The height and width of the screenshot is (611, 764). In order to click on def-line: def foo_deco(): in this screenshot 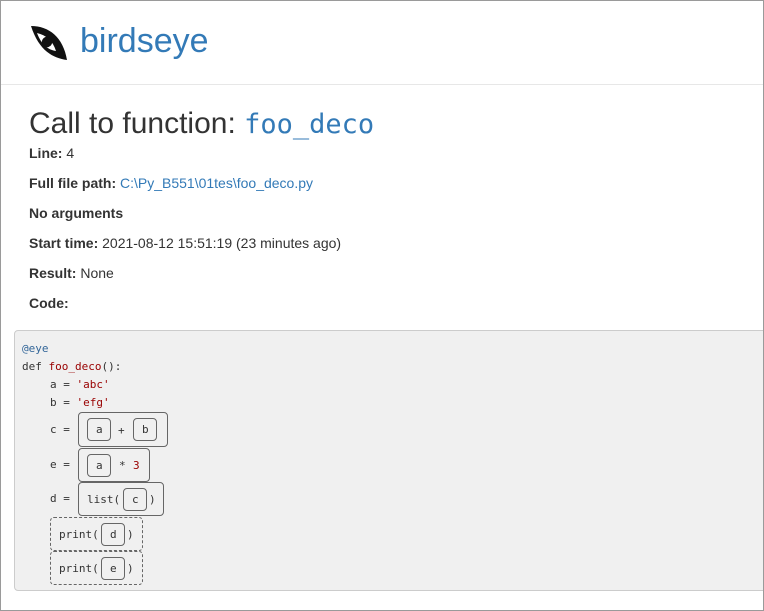, I will do `click(71, 367)`.